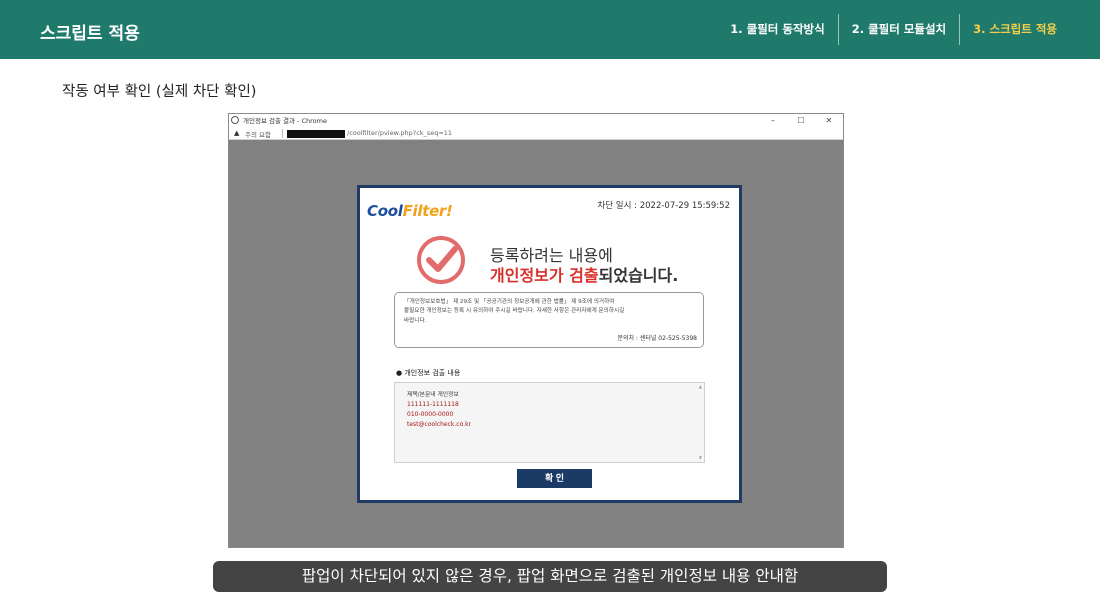 Image resolution: width=1100 pixels, height=616 pixels. Describe the element at coordinates (159, 92) in the screenshot. I see `section-label: 작동 여부 확인 (실제 차단 확인)` at that location.